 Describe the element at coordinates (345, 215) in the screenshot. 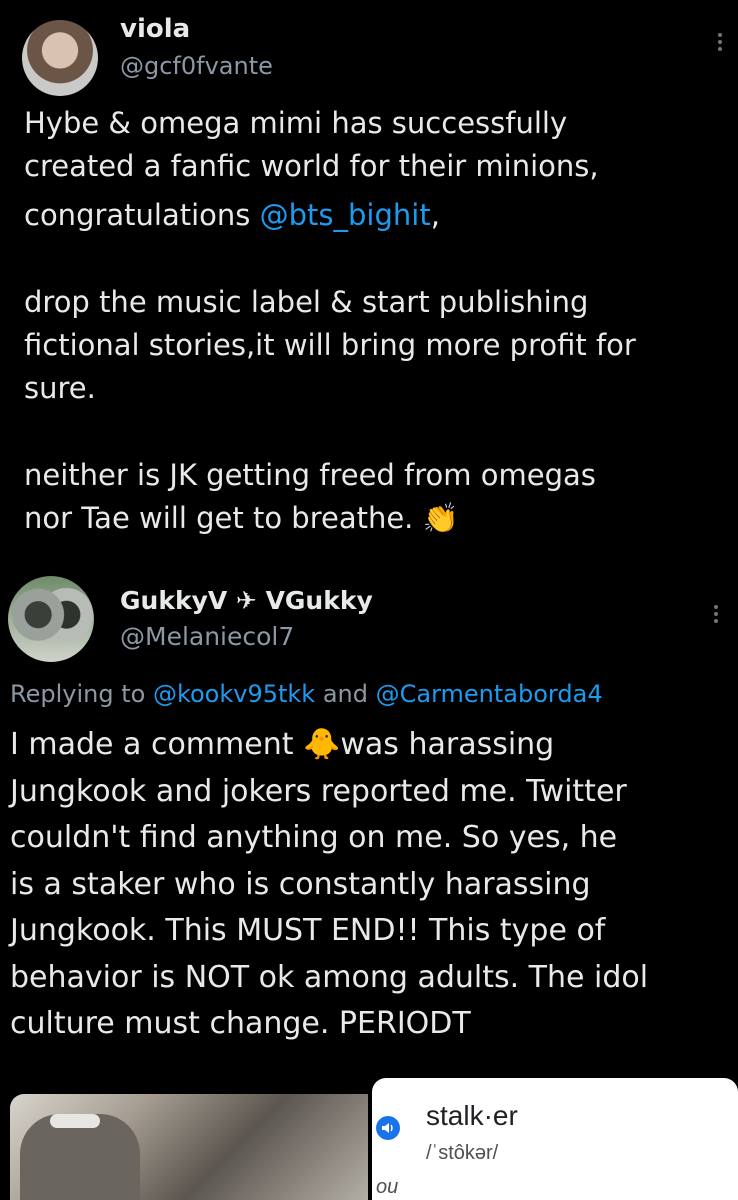

I see `mention-bts-bighit: @bts_bighit` at that location.